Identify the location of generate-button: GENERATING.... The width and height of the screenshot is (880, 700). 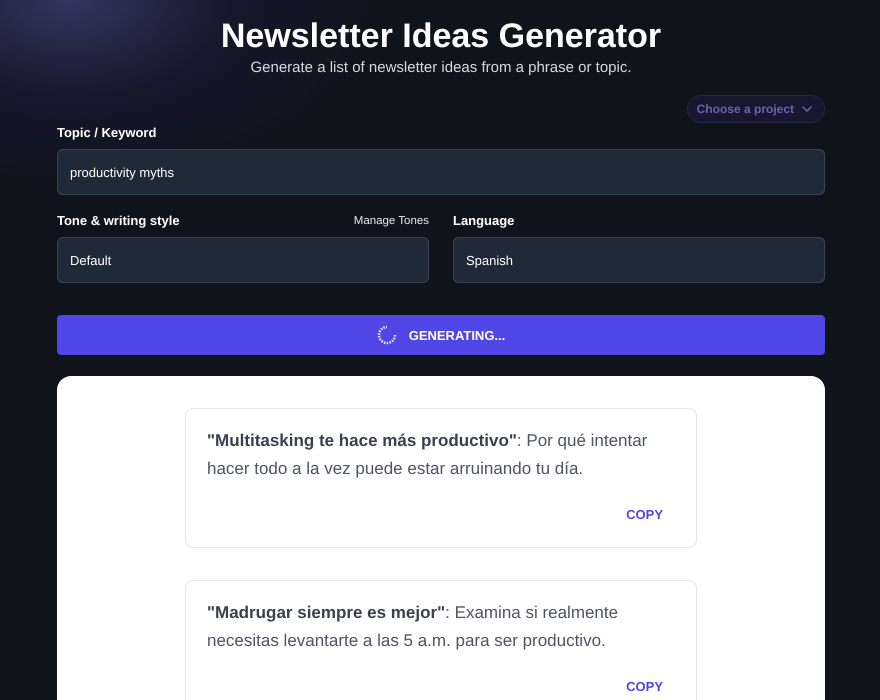
(441, 335).